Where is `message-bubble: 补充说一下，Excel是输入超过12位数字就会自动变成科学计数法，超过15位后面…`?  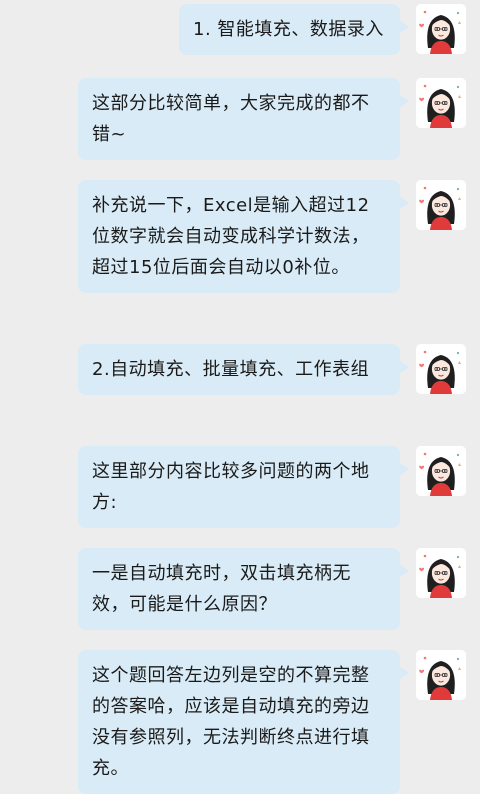 message-bubble: 补充说一下，Excel是输入超过12位数字就会自动变成科学计数法，超过15位后面… is located at coordinates (243, 236).